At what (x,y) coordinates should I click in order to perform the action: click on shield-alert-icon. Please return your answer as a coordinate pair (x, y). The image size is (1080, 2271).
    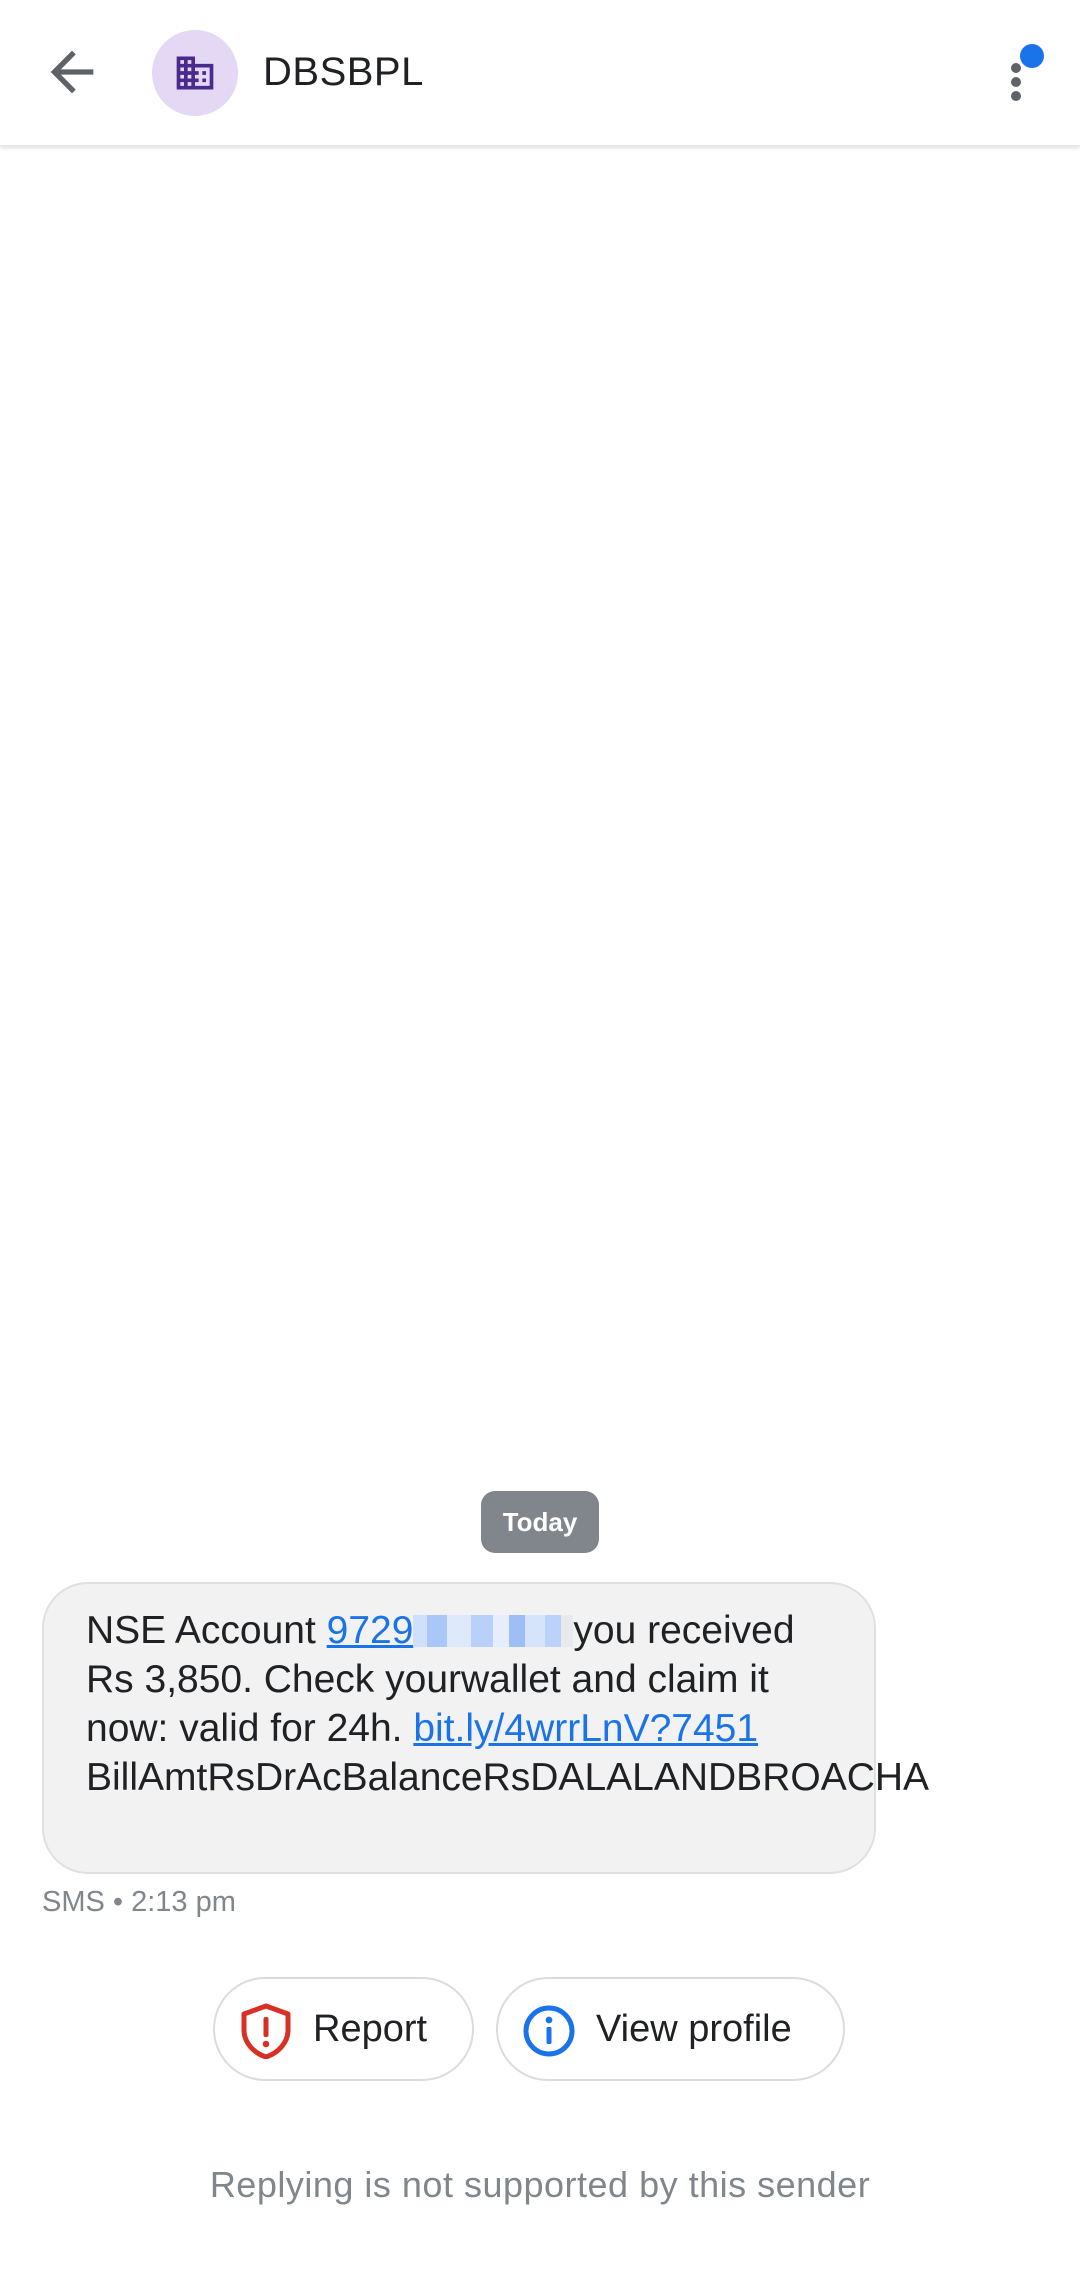
    Looking at the image, I should click on (266, 2031).